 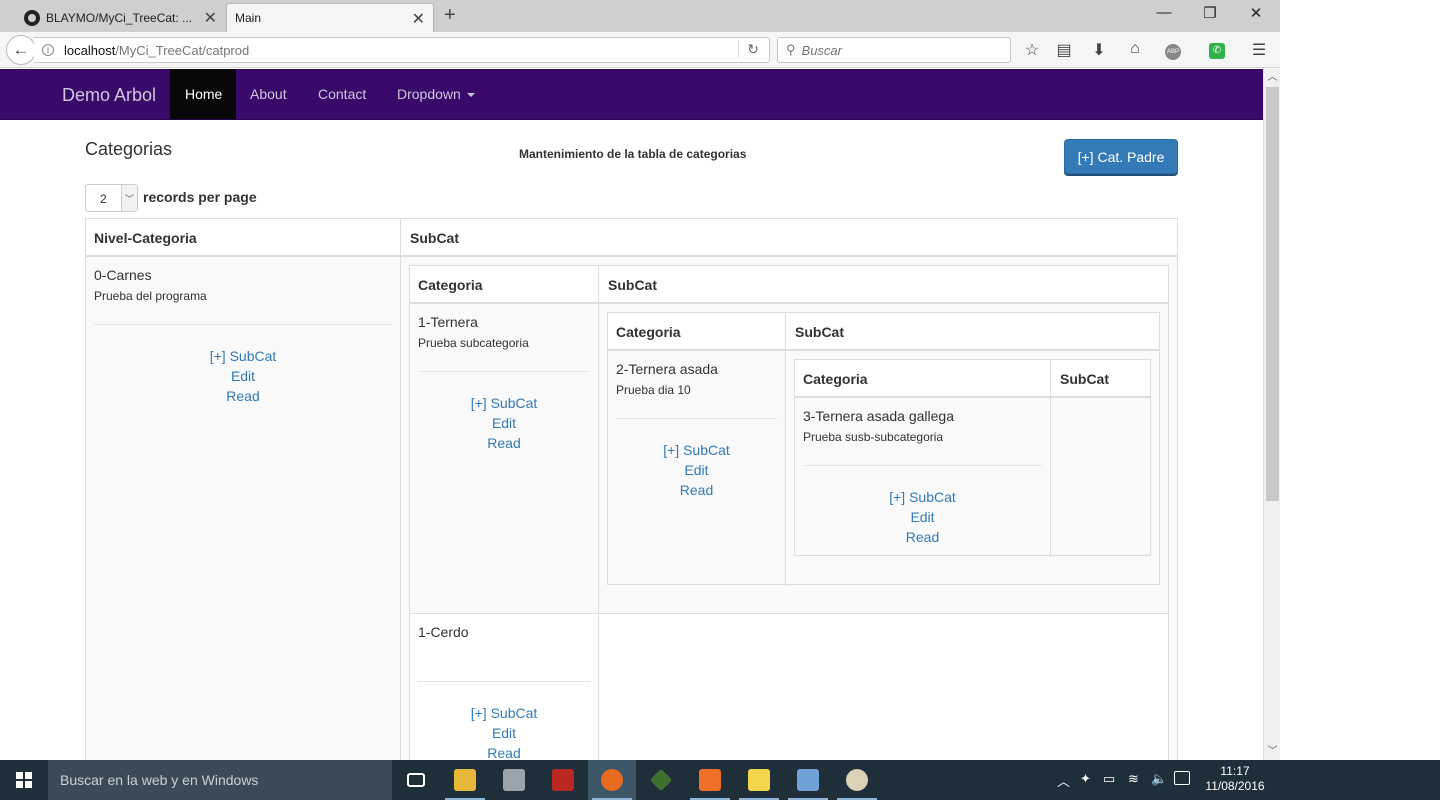 I want to click on windows-logo-icon, so click(x=24, y=780).